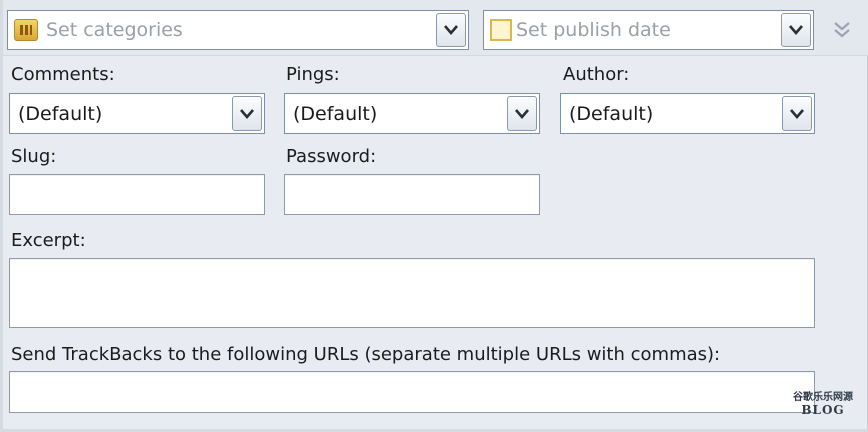  What do you see at coordinates (137, 113) in the screenshot?
I see `comments-dropdown: (Default)` at bounding box center [137, 113].